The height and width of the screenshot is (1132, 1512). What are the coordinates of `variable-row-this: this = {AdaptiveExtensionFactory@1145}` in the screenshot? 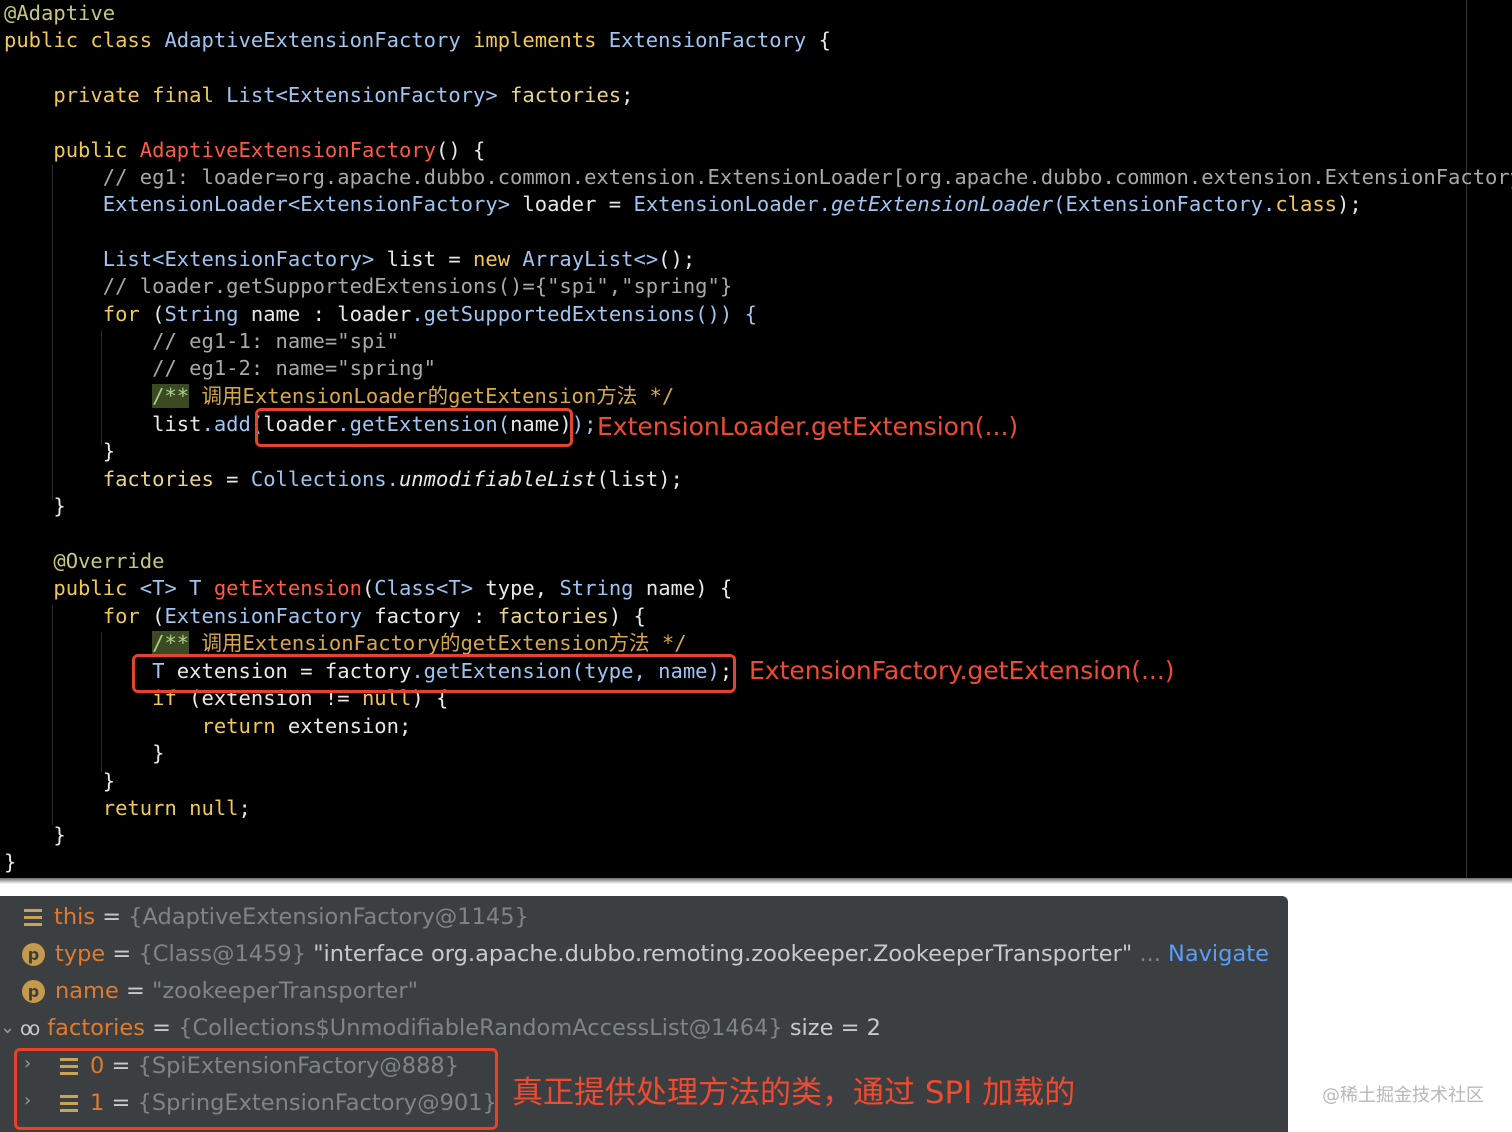 It's located at (276, 917).